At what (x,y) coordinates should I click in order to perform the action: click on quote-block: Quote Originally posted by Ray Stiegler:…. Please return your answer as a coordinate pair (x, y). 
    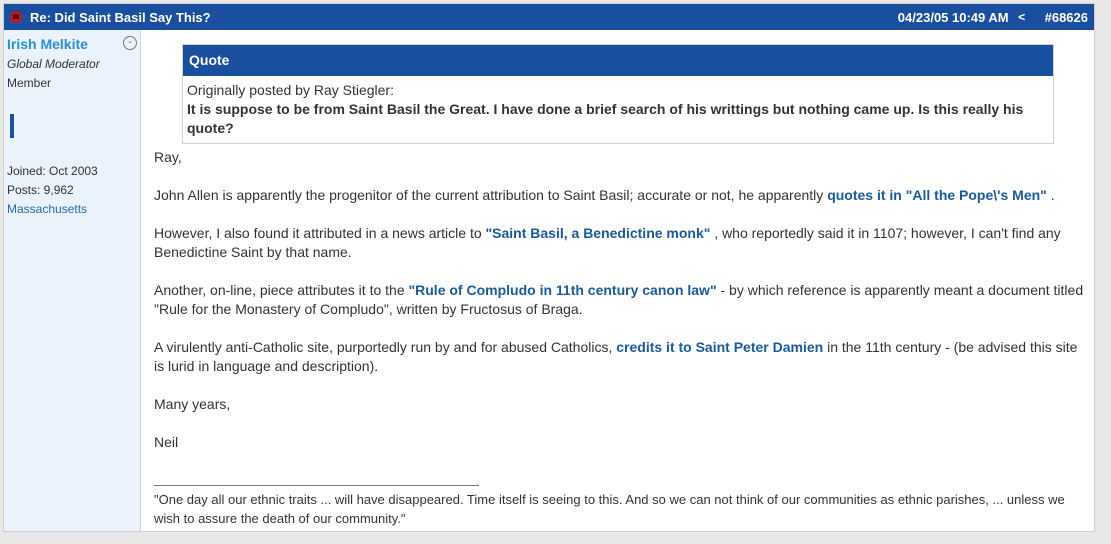
    Looking at the image, I should click on (618, 94).